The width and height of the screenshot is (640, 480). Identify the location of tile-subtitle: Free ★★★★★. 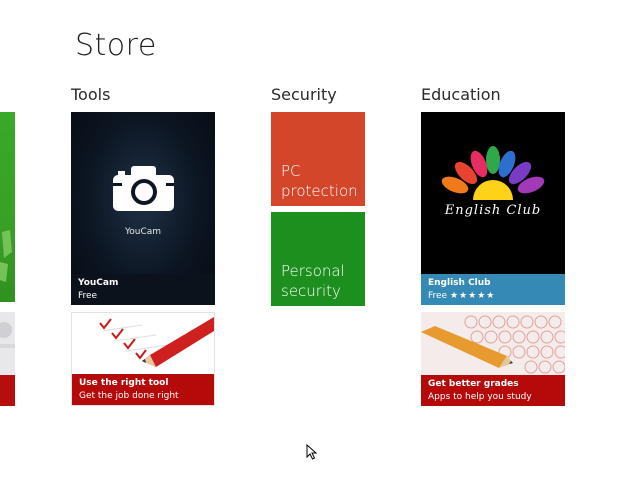
(493, 296).